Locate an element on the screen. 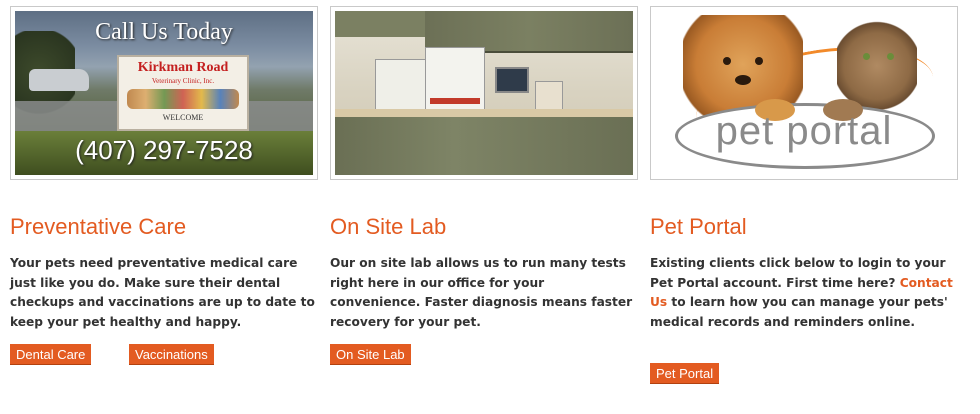 This screenshot has width=980, height=414. lab-photo is located at coordinates (484, 93).